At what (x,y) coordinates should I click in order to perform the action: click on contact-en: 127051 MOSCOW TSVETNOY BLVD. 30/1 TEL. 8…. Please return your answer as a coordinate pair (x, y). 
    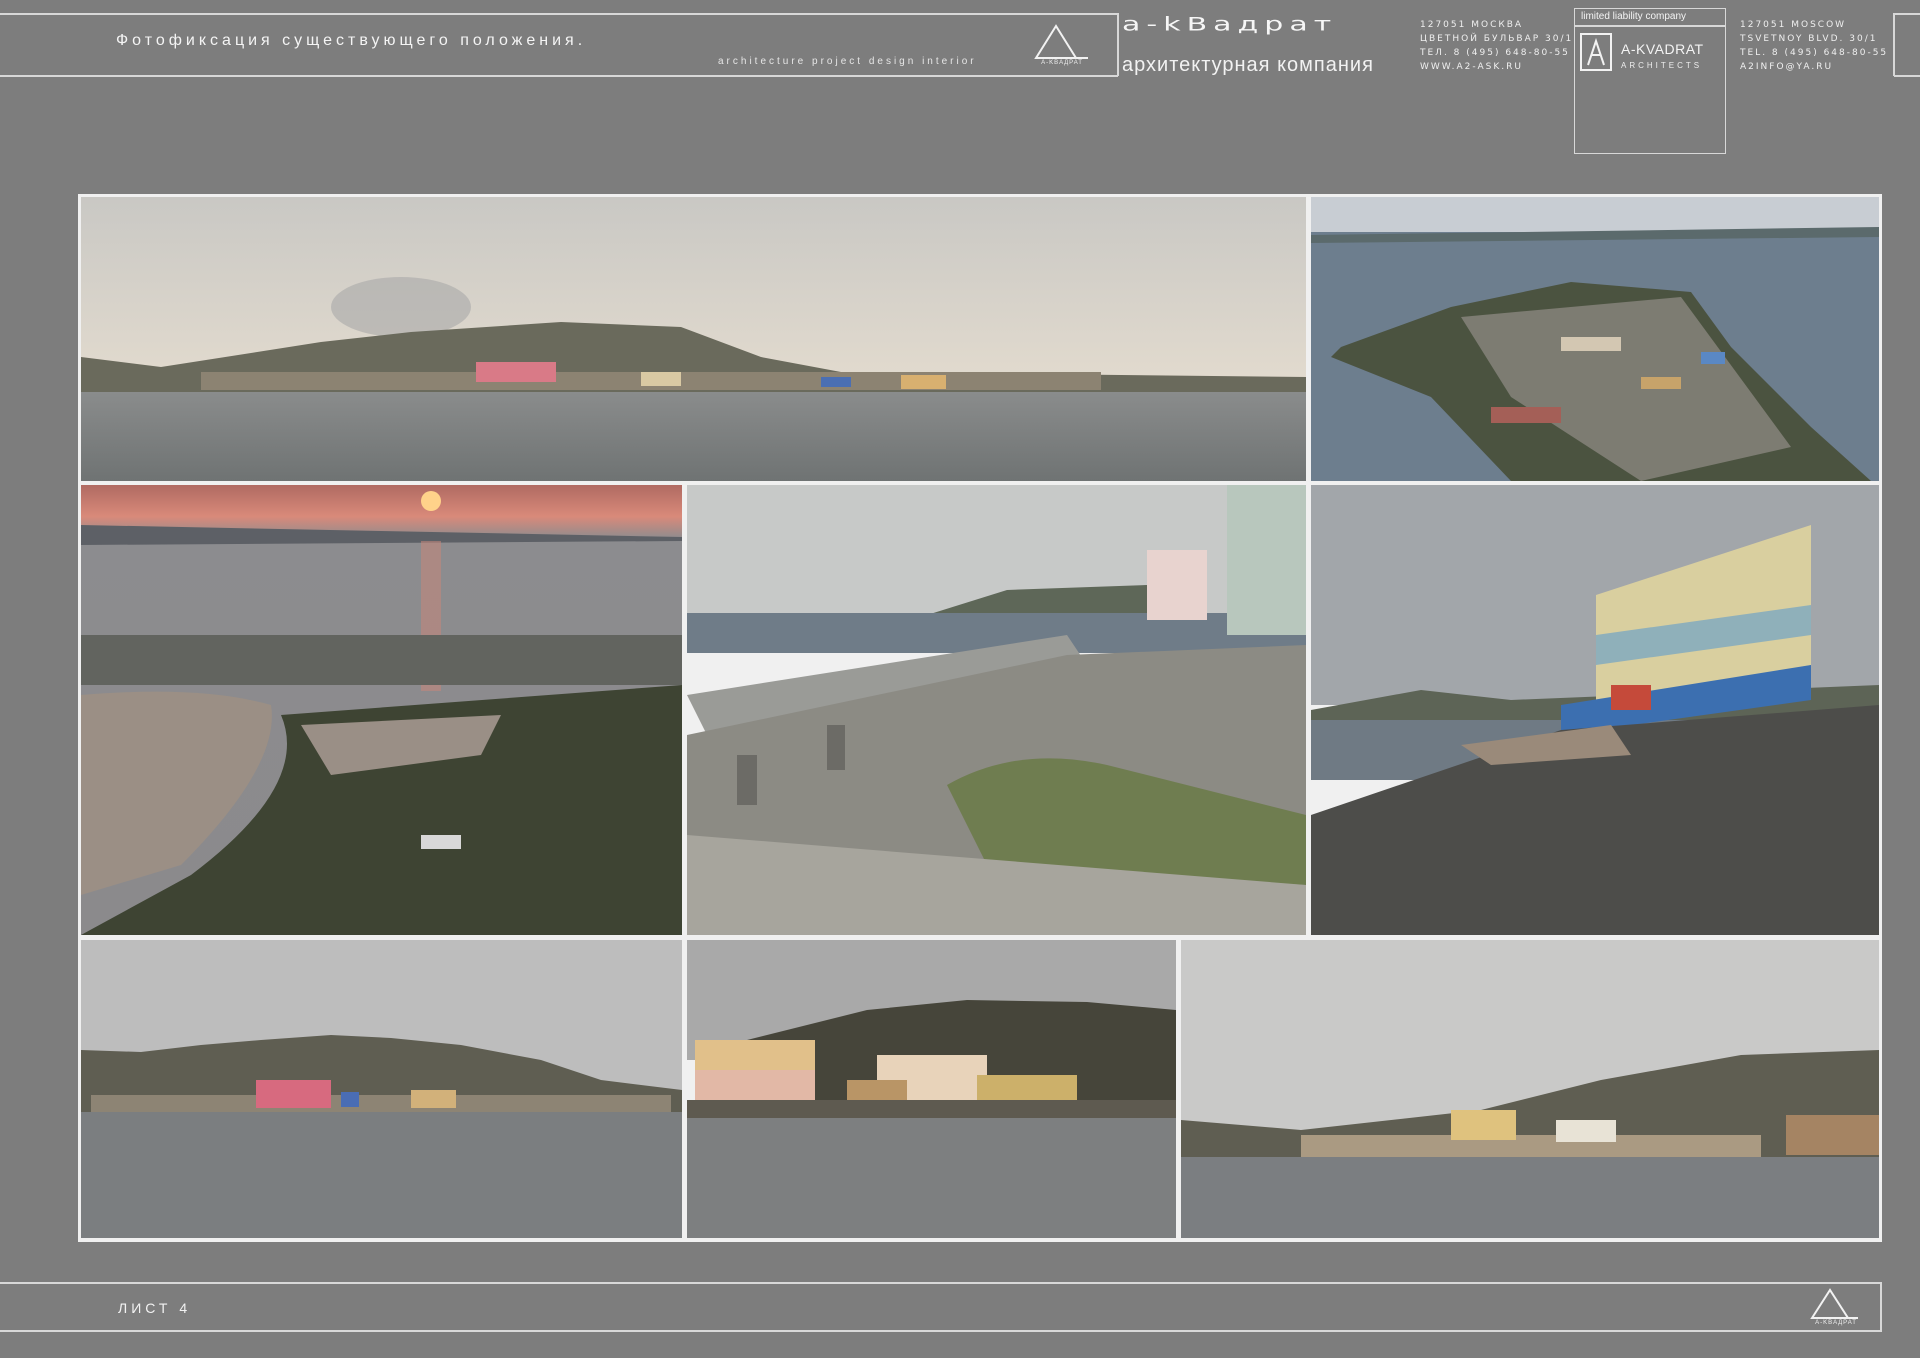
    Looking at the image, I should click on (1814, 46).